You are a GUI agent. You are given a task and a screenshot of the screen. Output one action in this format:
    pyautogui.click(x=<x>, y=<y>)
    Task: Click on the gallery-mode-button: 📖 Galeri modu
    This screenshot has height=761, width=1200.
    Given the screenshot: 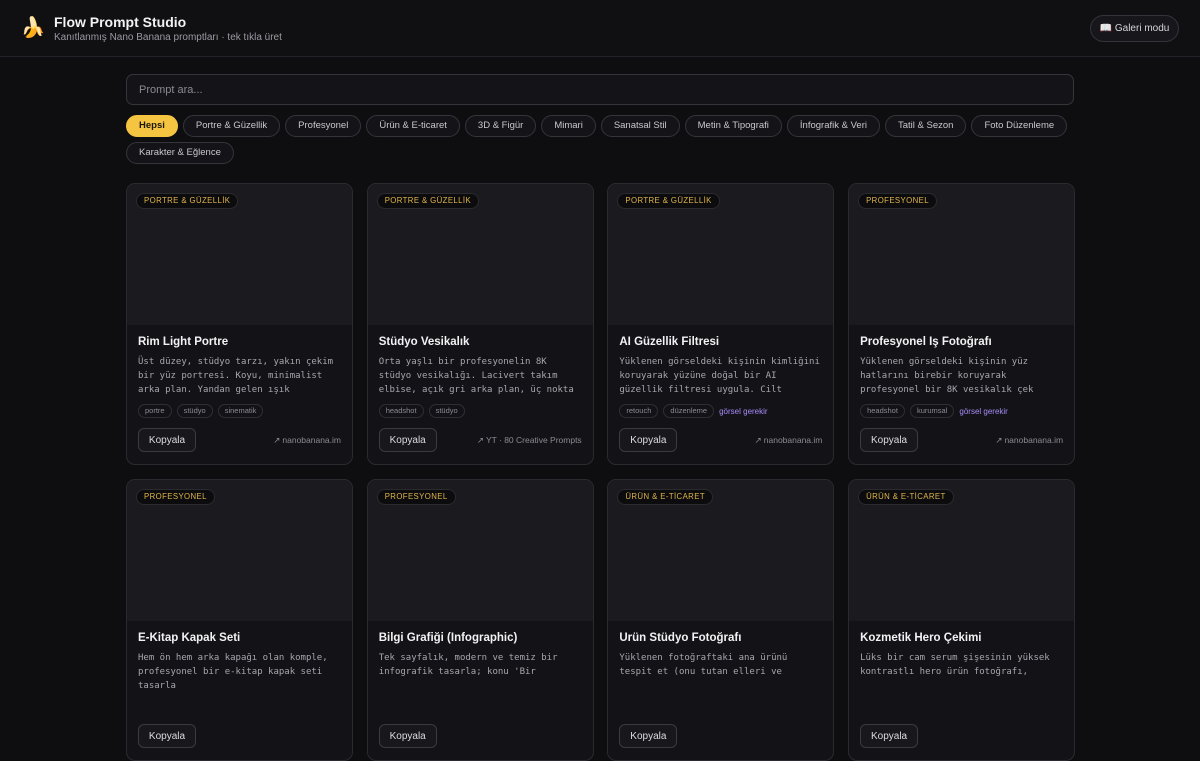 What is the action you would take?
    pyautogui.click(x=1134, y=28)
    